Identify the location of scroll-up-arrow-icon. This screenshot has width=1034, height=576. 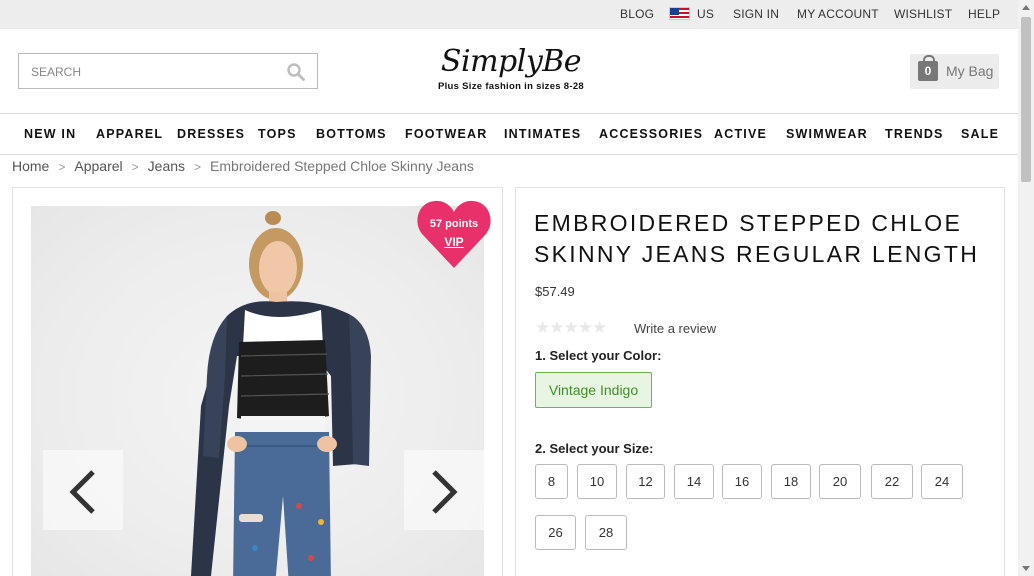
(1026, 7).